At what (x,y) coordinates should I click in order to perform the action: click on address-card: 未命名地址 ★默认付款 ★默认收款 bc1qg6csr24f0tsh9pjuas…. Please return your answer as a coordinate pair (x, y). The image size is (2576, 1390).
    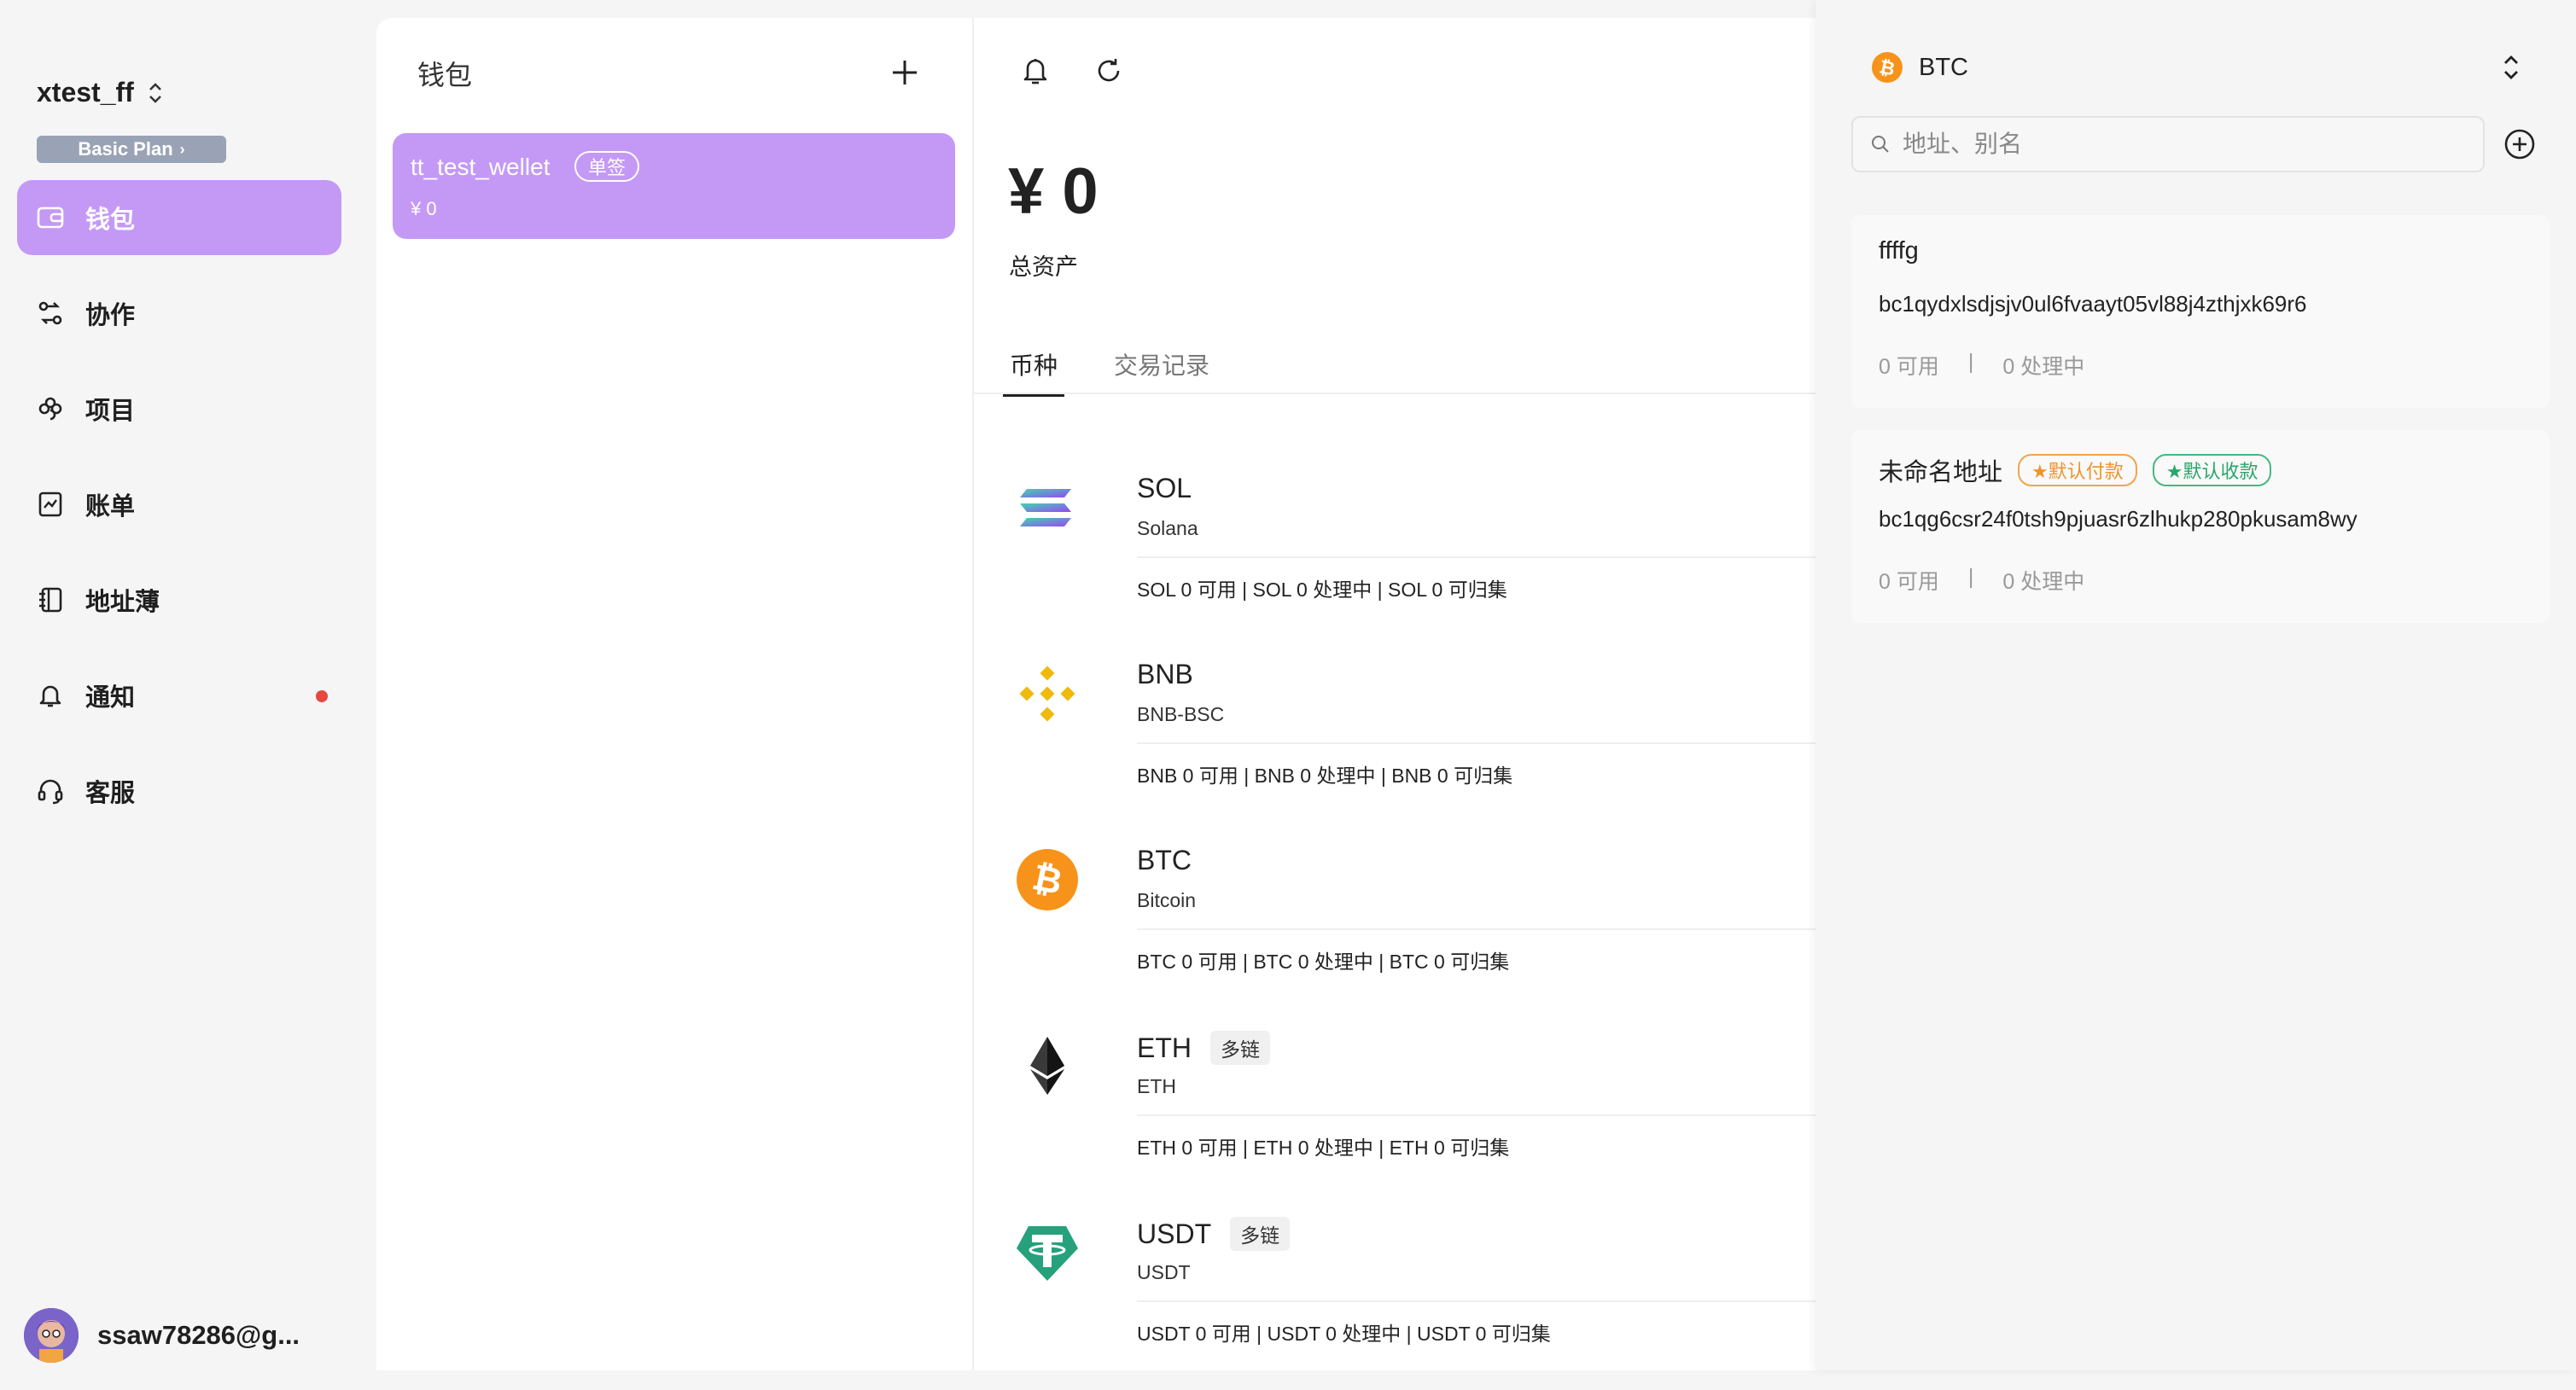
    Looking at the image, I should click on (2200, 526).